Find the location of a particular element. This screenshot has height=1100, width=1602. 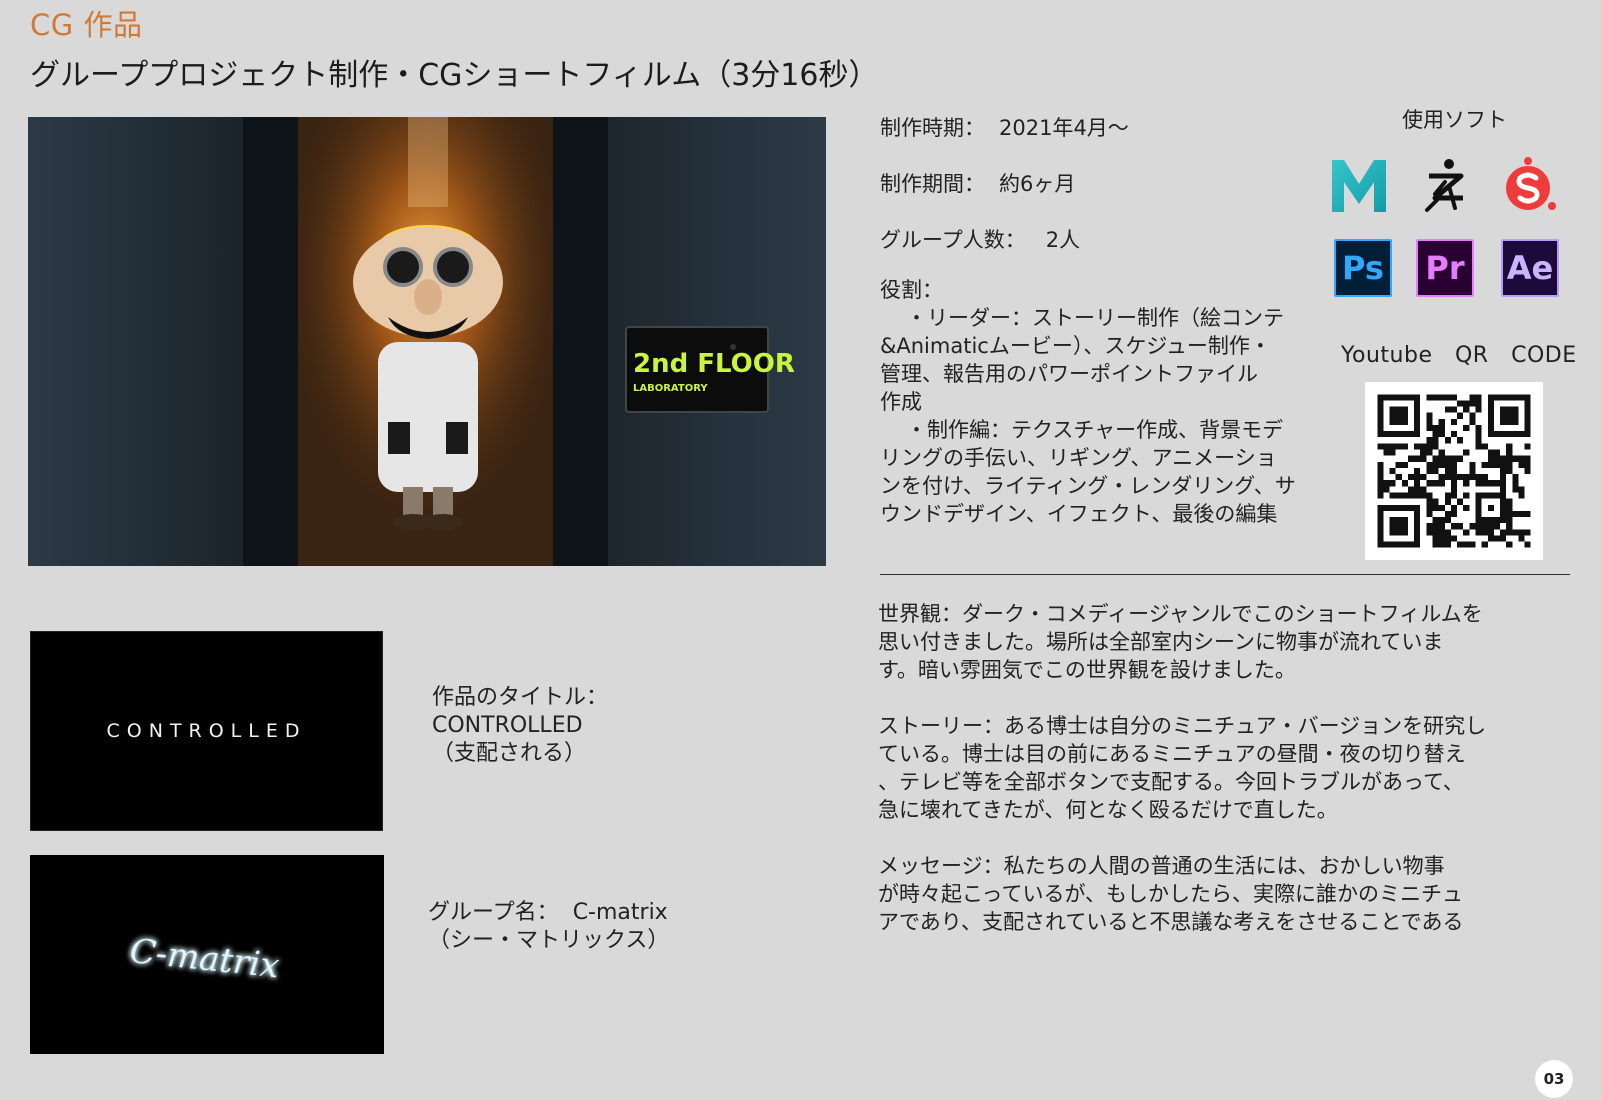

text-line: 世界観：ダーク・コメディージャンルでこのショートフィルムを is located at coordinates (1180, 614).